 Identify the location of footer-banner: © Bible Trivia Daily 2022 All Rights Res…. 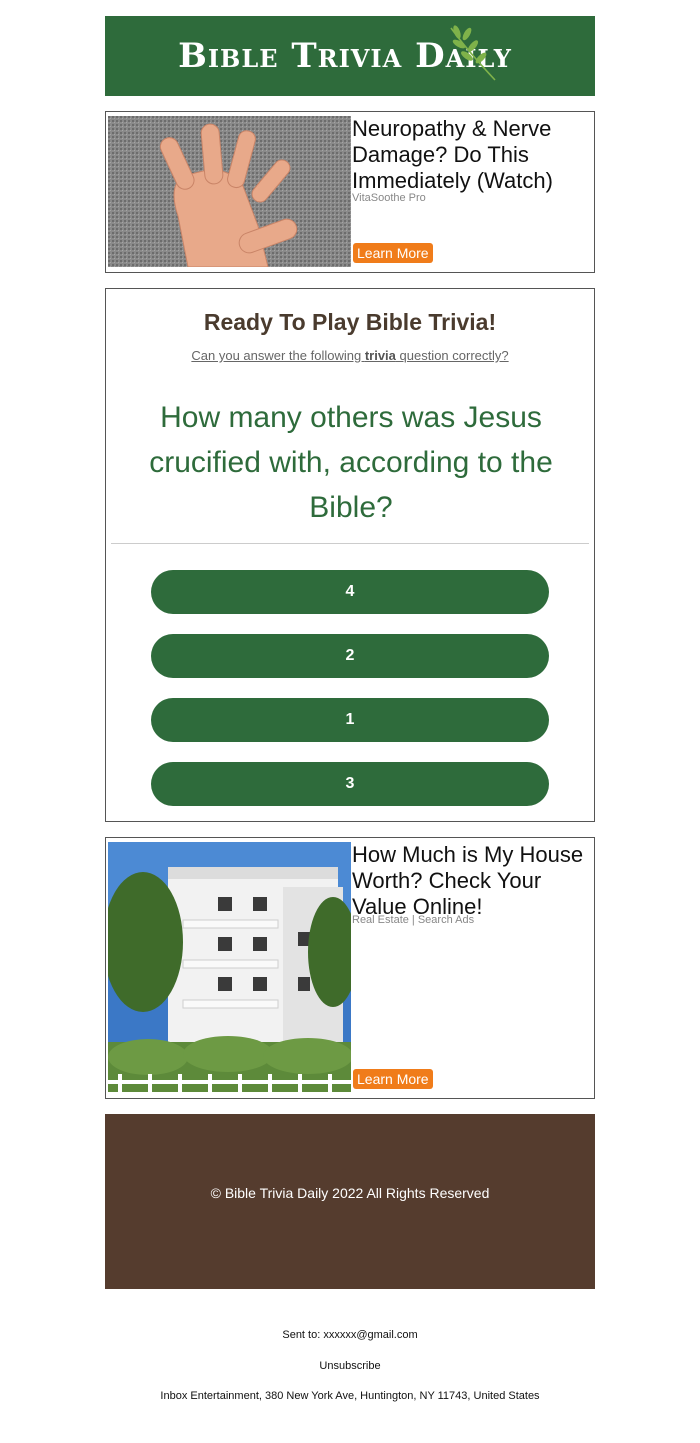
(350, 1201).